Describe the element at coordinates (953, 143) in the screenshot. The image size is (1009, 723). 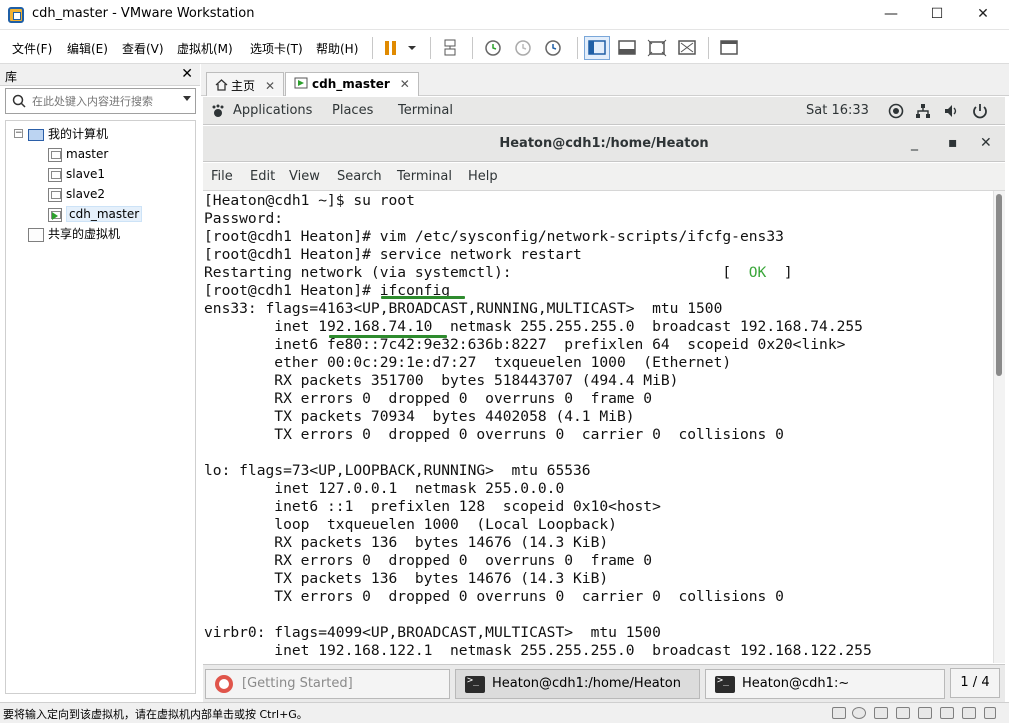
I see `terminal-maximize-button: ▪` at that location.